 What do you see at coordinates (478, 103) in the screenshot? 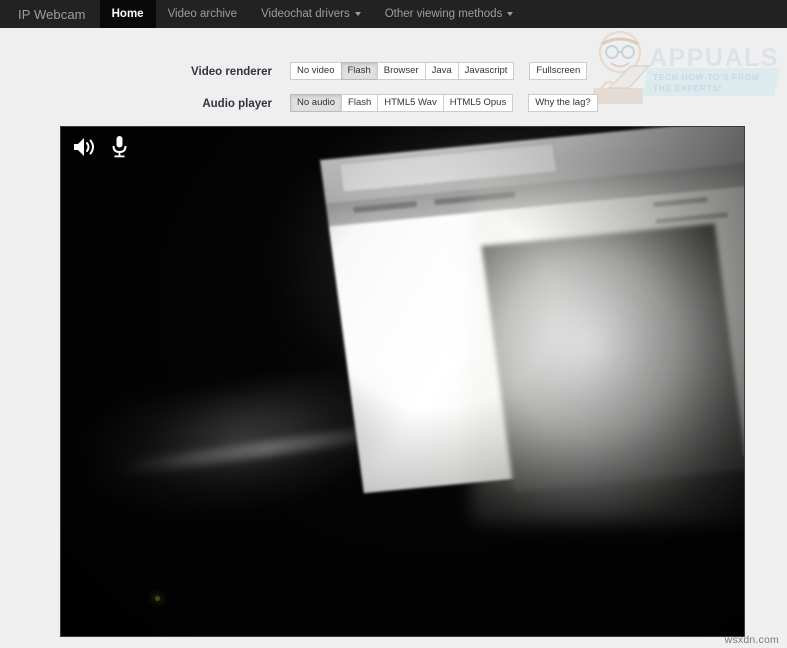
I see `audio-player-option-html5-opus: HTML5 Opus` at bounding box center [478, 103].